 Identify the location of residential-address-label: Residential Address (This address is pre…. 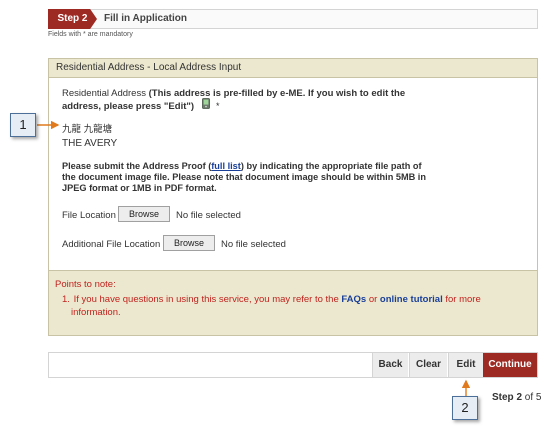
(242, 93).